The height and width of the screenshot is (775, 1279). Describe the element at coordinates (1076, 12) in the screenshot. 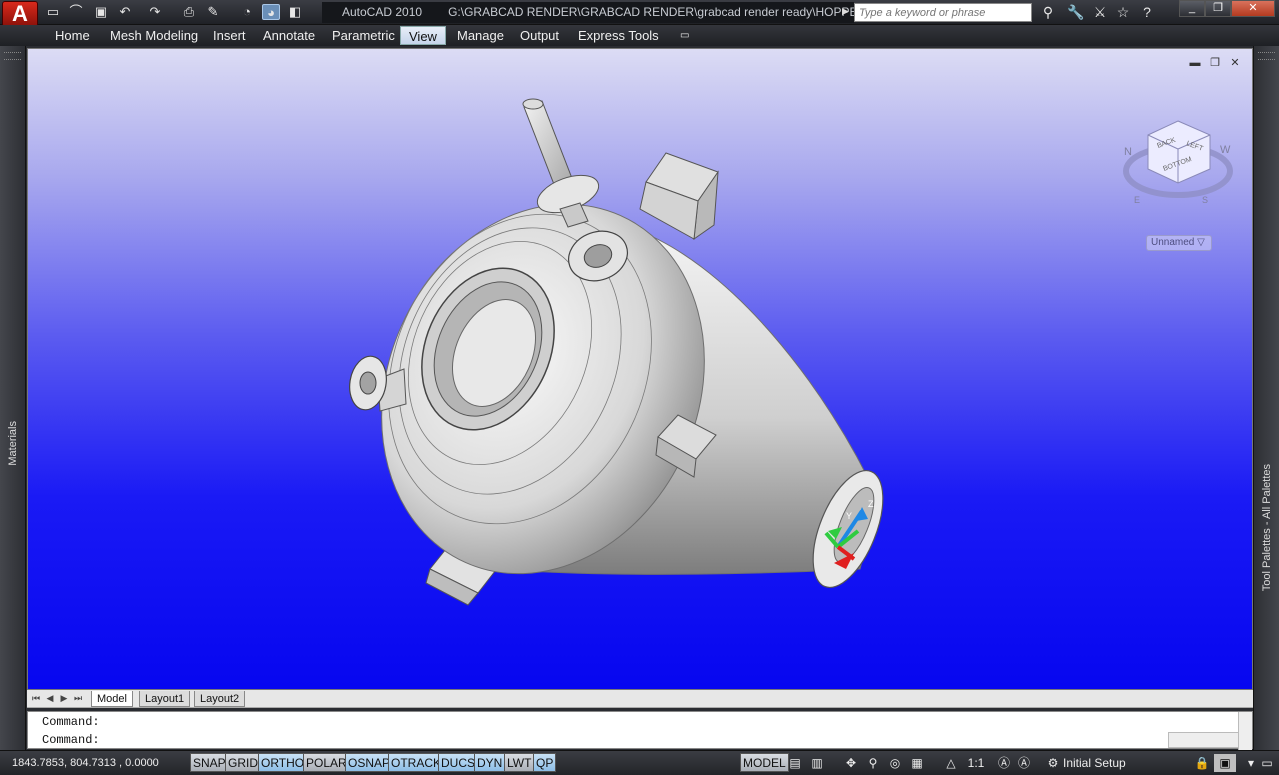

I see `subscription-key-icon: 🔧` at that location.